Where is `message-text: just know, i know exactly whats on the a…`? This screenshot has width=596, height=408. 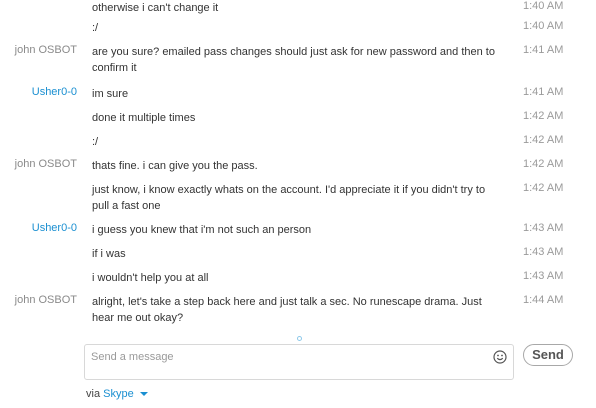
message-text: just know, i know exactly whats on the a… is located at coordinates (289, 198).